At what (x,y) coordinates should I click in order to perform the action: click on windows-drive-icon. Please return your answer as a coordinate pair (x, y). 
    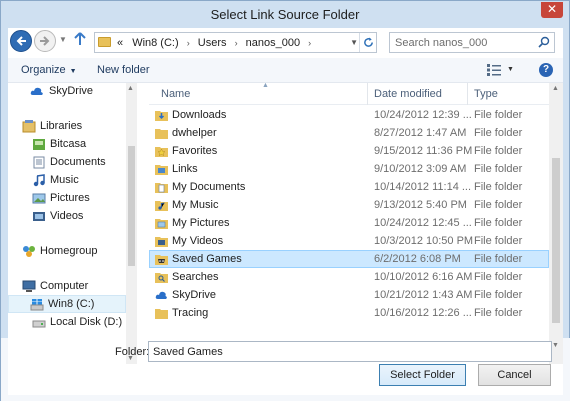
    Looking at the image, I should click on (37, 305).